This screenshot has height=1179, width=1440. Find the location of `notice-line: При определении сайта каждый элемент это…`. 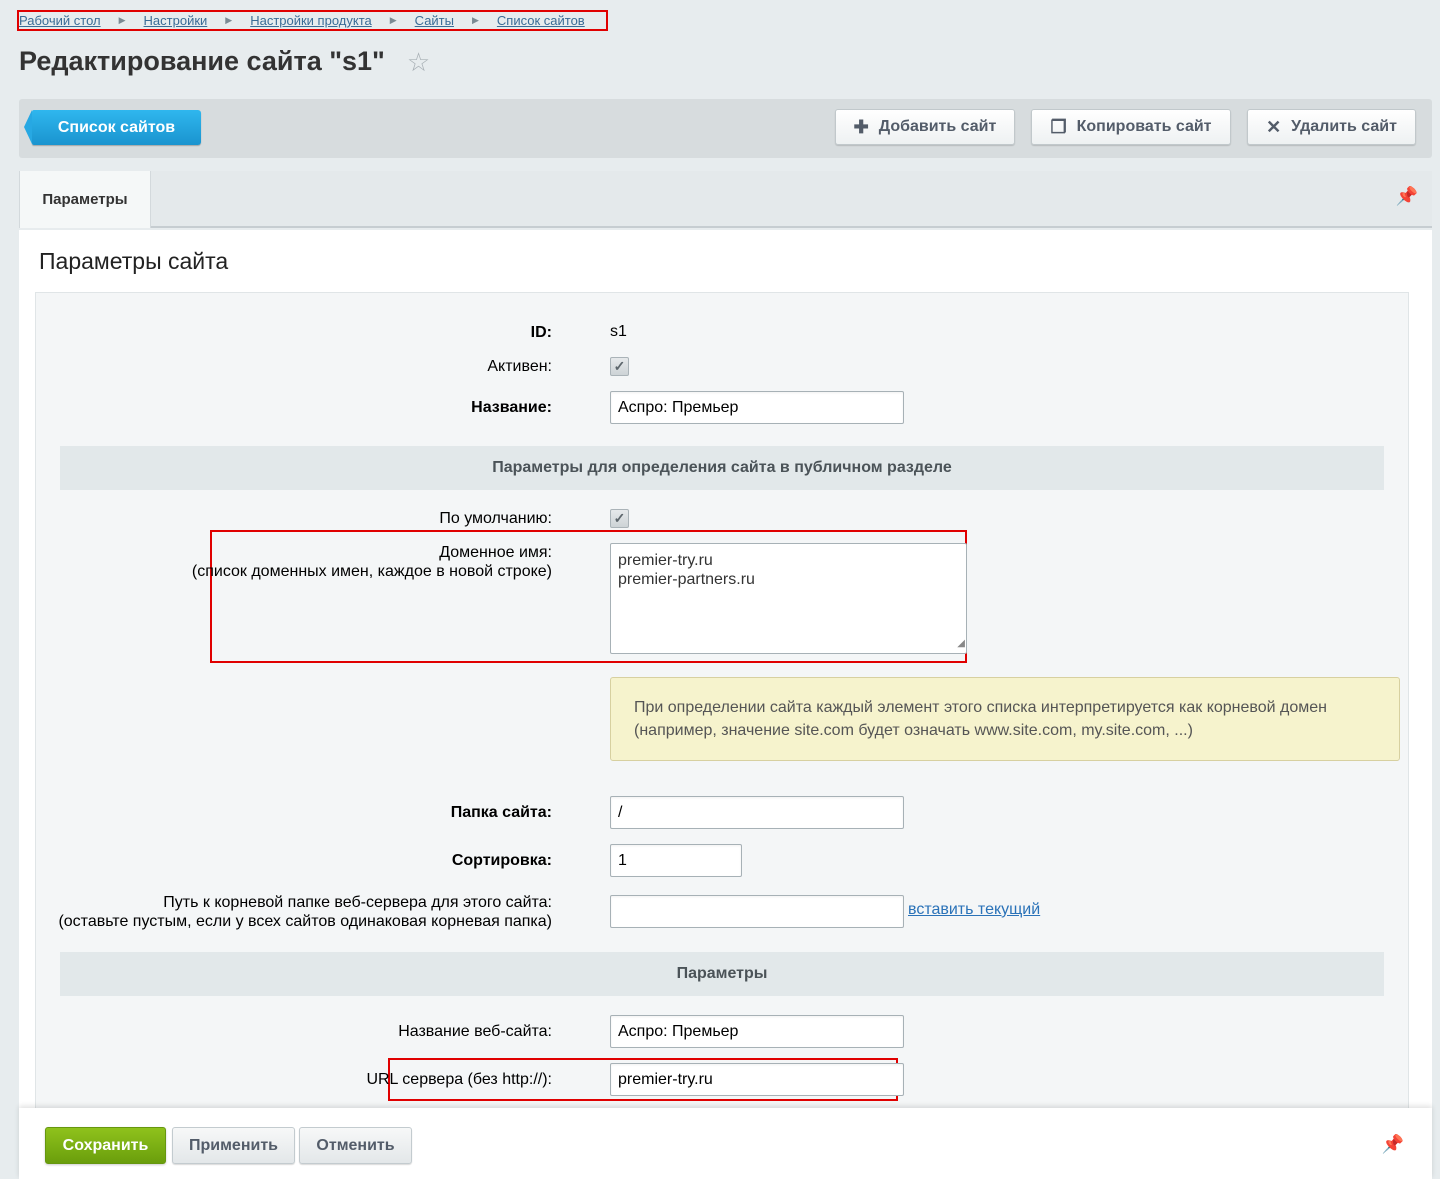

notice-line: При определении сайта каждый элемент это… is located at coordinates (980, 707).